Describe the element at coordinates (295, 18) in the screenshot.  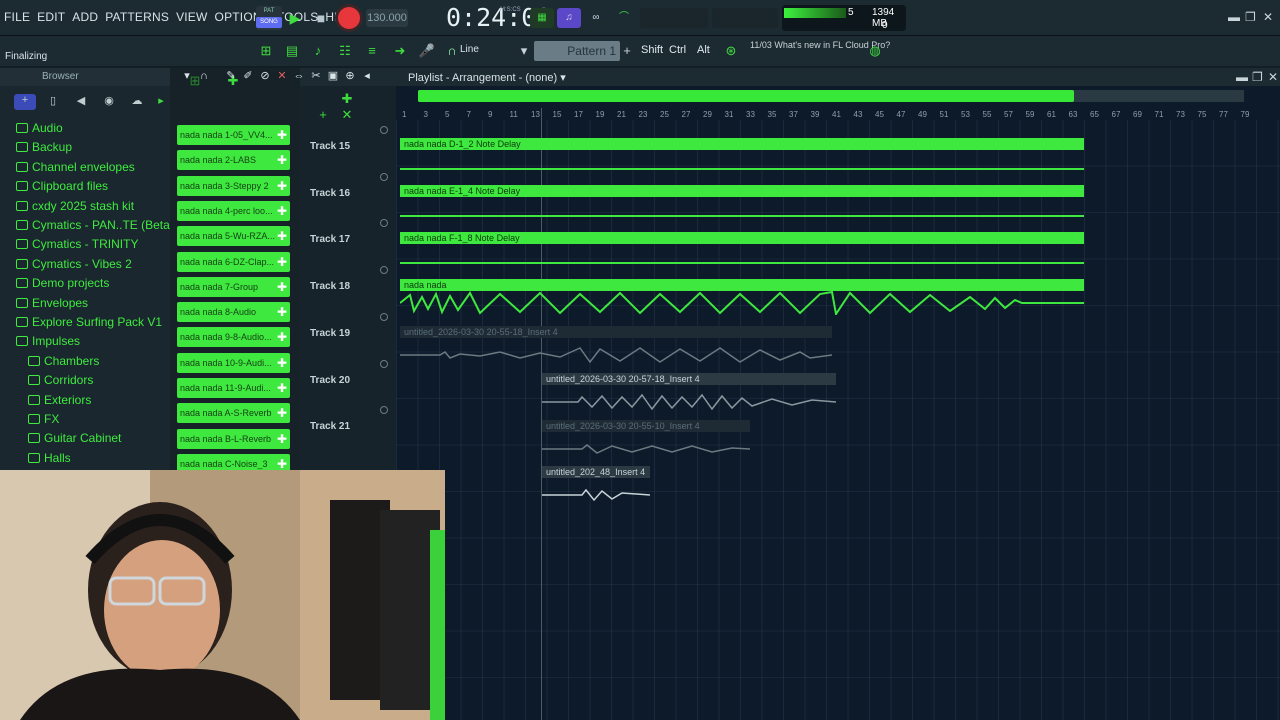
I see `play-icon: ▶` at that location.